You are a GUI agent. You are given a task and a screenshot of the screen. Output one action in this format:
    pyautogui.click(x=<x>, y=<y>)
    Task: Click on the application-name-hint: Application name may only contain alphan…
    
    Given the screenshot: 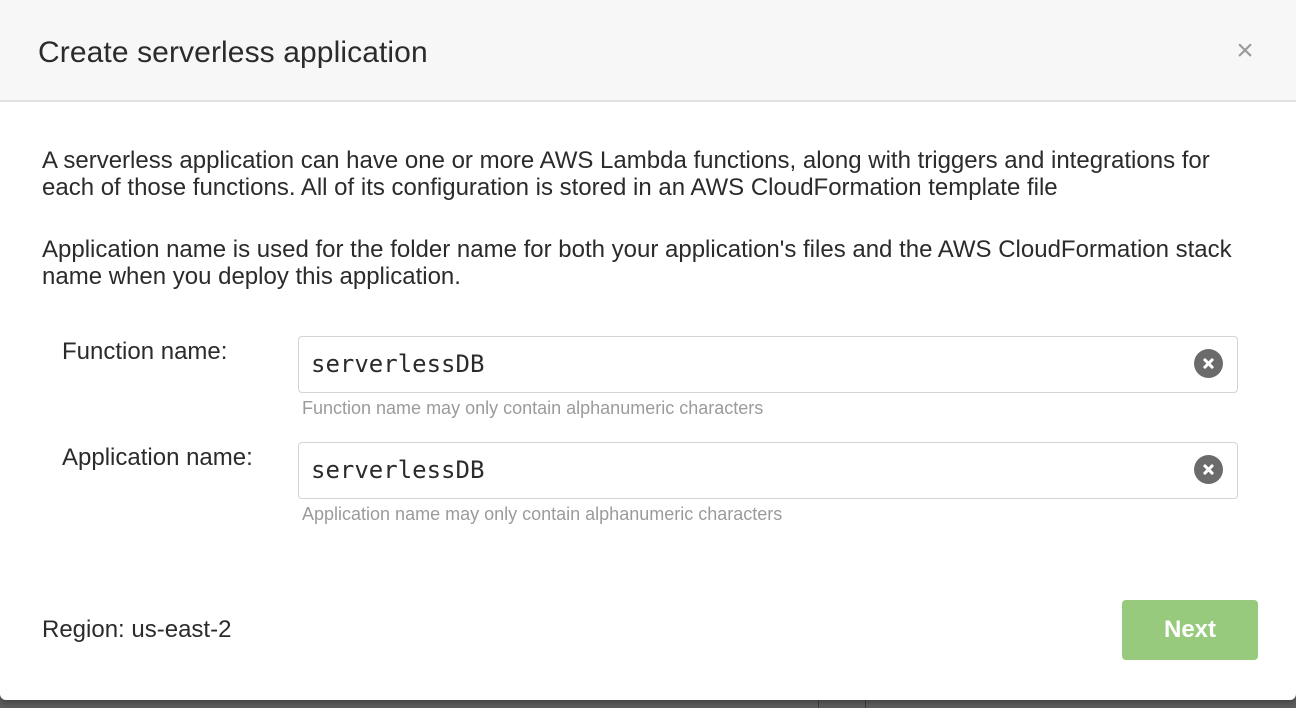 What is the action you would take?
    pyautogui.click(x=542, y=514)
    